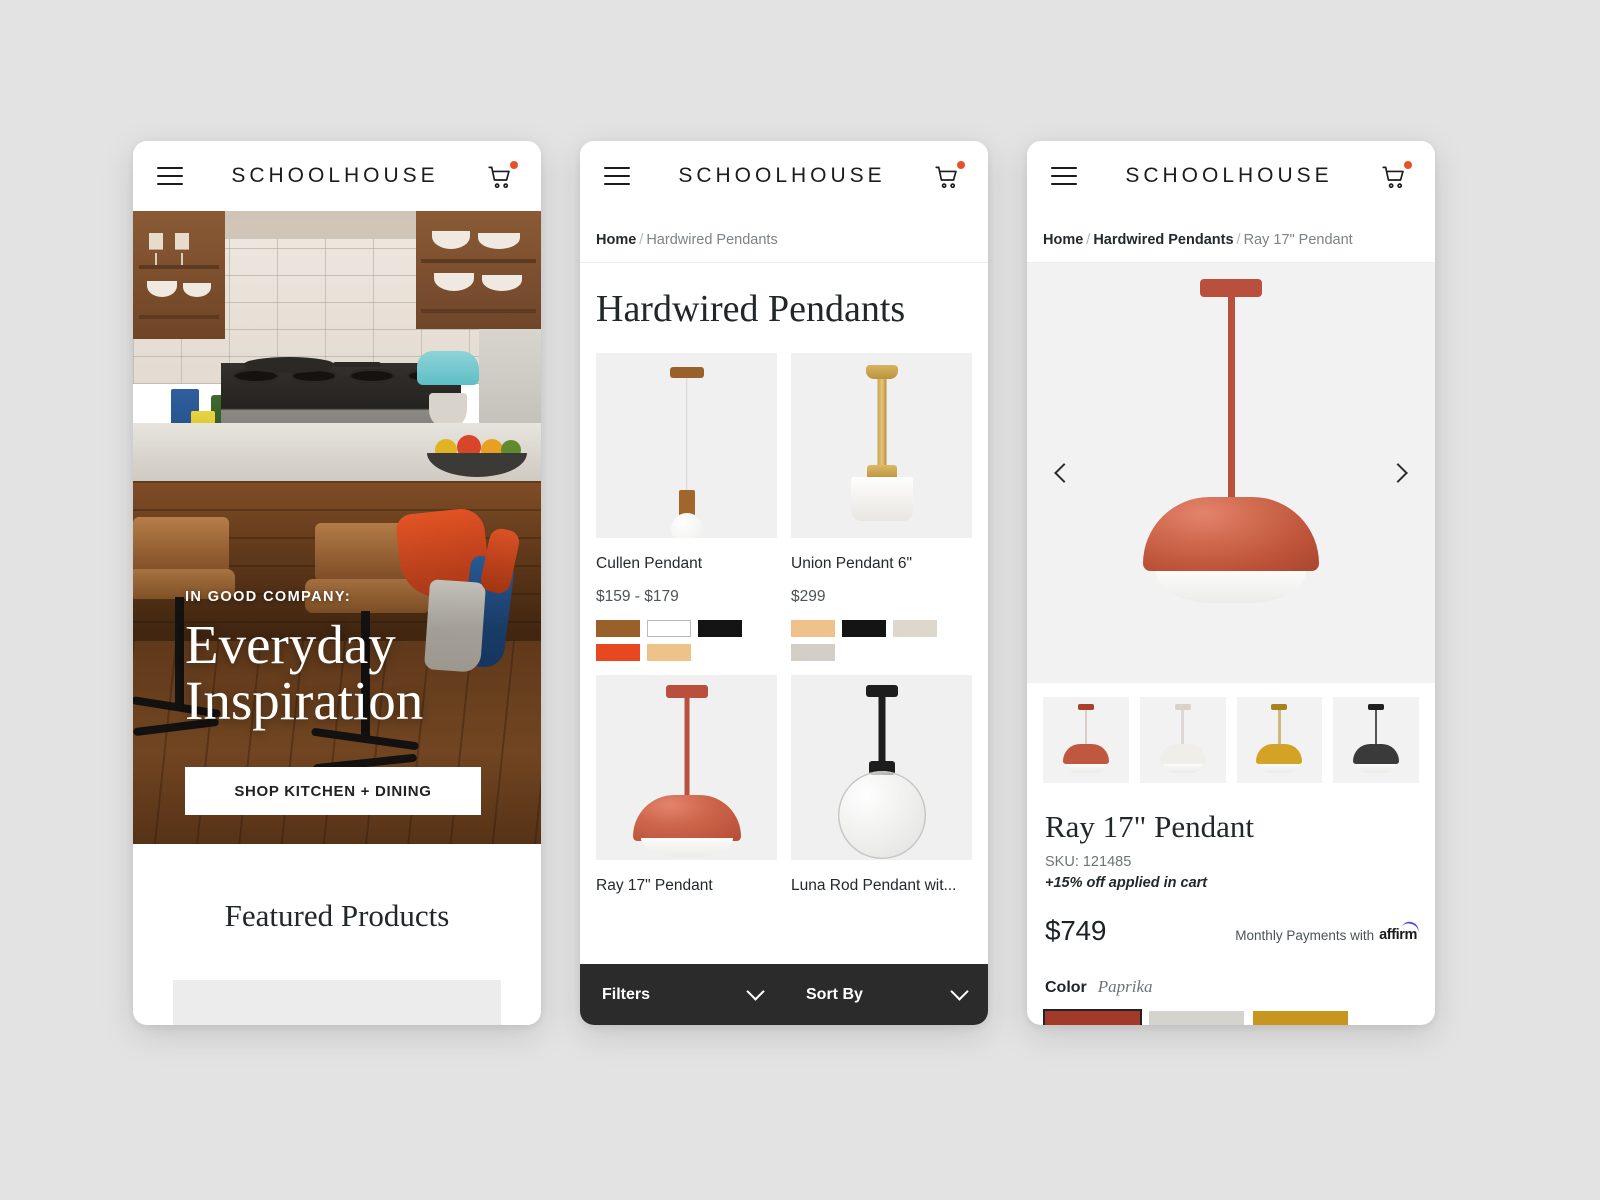 The image size is (1600, 1200). I want to click on breadcrumb-category-link: Hardwired Pendants, so click(1163, 240).